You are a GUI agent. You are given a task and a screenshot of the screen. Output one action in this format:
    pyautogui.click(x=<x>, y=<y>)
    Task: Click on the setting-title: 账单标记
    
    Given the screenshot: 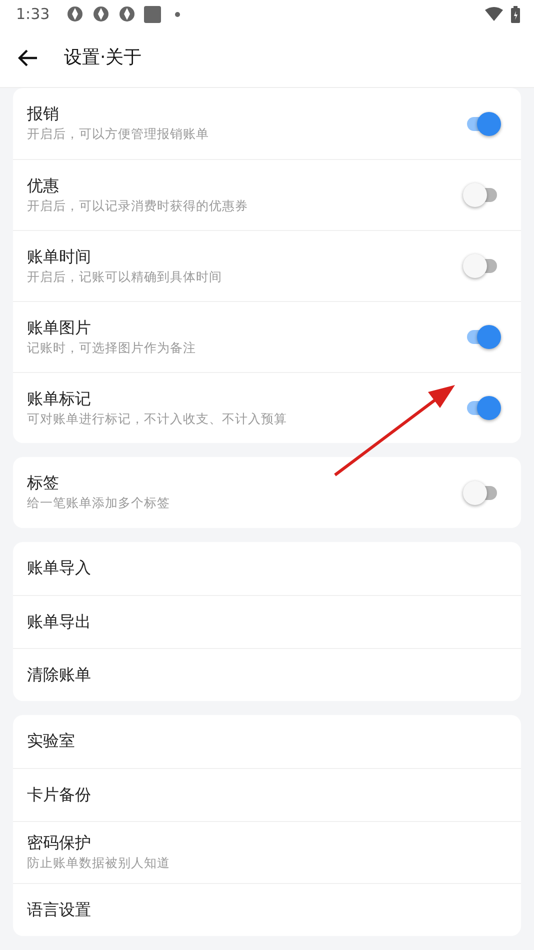 What is the action you would take?
    pyautogui.click(x=59, y=399)
    